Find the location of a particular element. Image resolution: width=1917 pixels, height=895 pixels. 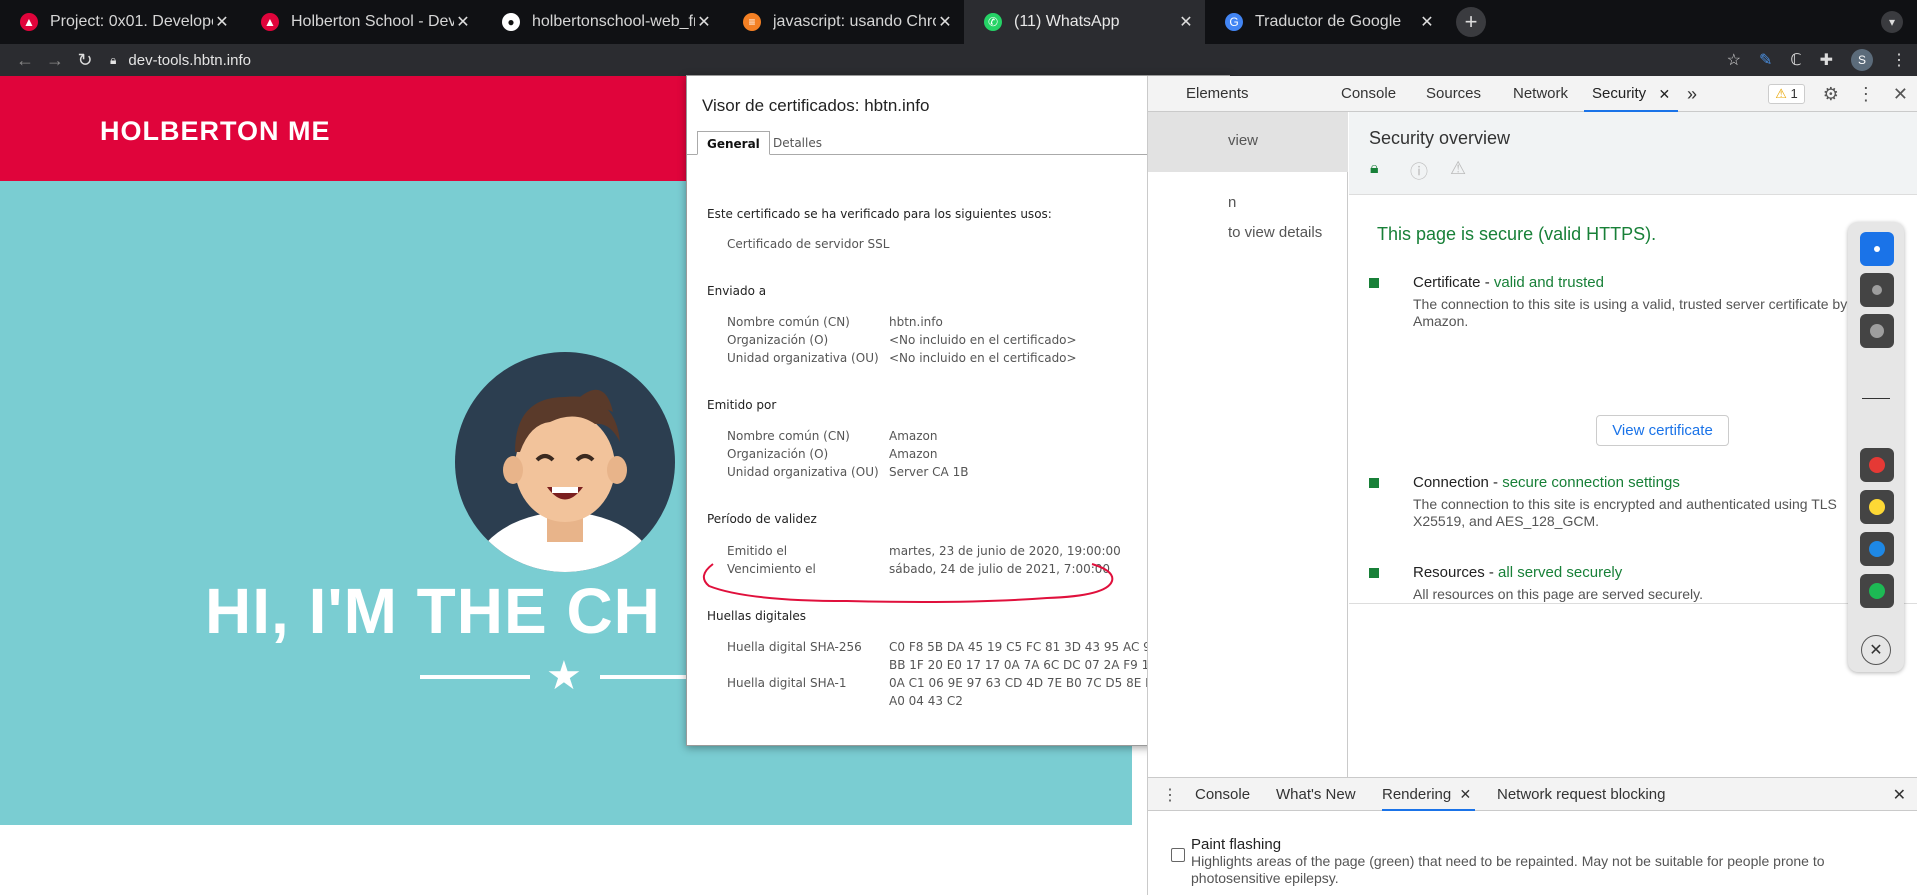

sidebar-item-label: to view details is located at coordinates (1275, 232).